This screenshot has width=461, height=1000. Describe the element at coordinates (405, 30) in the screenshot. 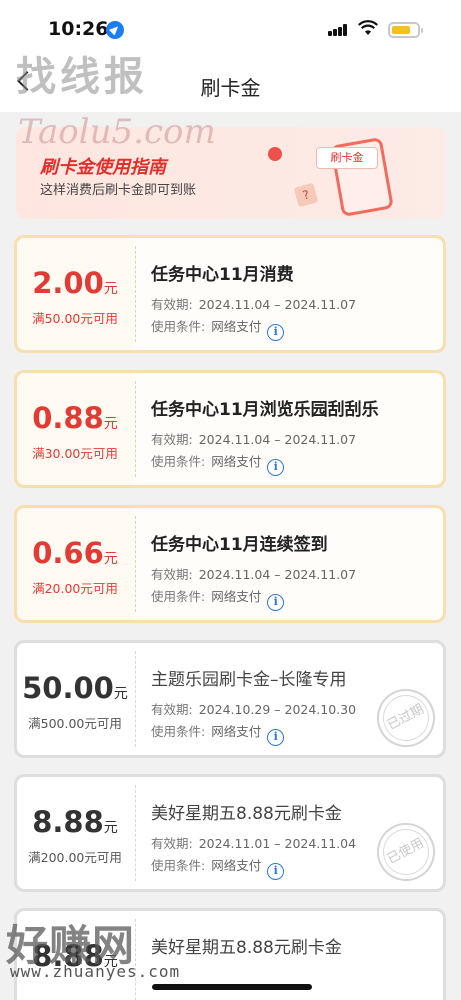

I see `battery-icon` at that location.